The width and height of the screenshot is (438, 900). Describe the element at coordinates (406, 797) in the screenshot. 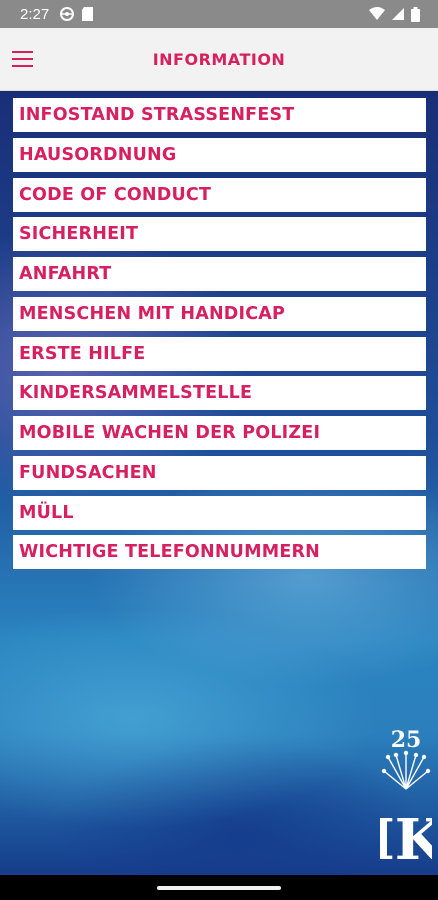

I see `festival-logo: 25 IK` at that location.